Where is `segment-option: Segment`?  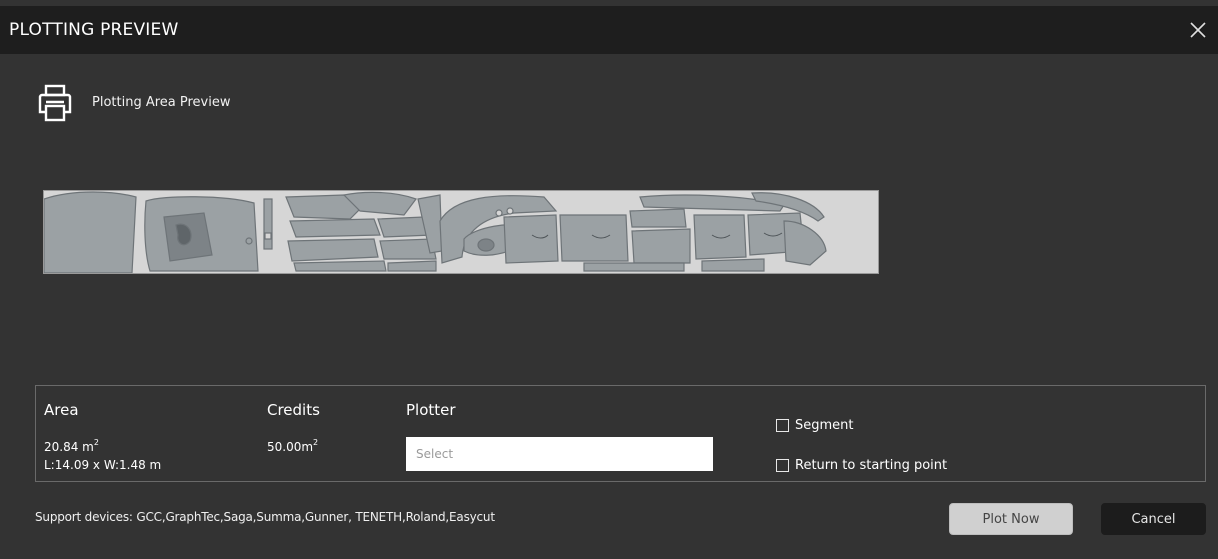
segment-option: Segment is located at coordinates (815, 425).